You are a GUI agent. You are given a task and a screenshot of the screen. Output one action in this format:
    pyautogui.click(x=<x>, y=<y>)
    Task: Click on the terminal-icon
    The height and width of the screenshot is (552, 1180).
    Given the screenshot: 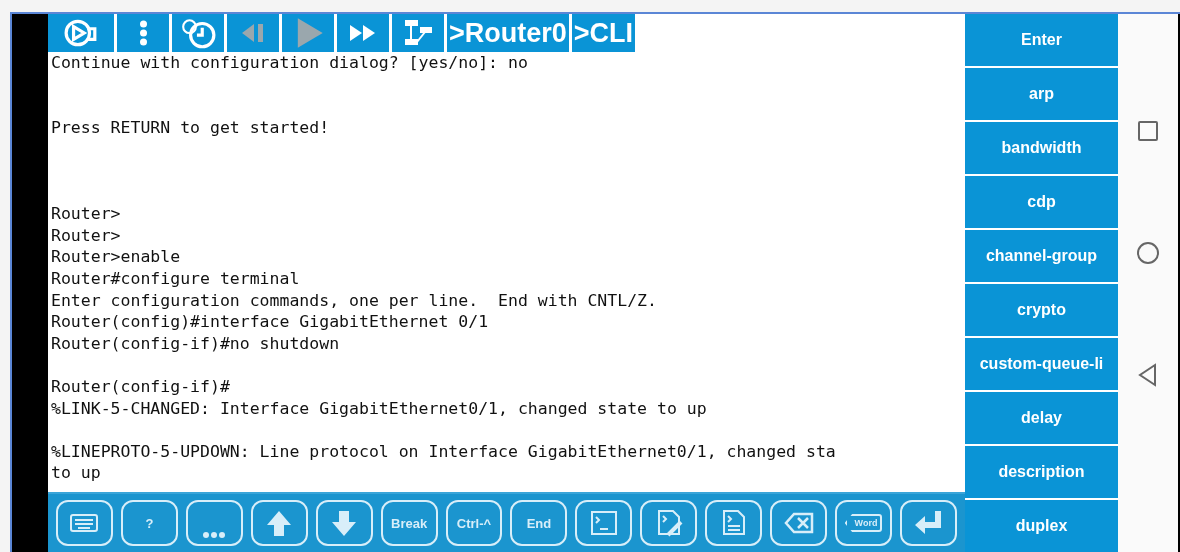 What is the action you would take?
    pyautogui.click(x=603, y=523)
    